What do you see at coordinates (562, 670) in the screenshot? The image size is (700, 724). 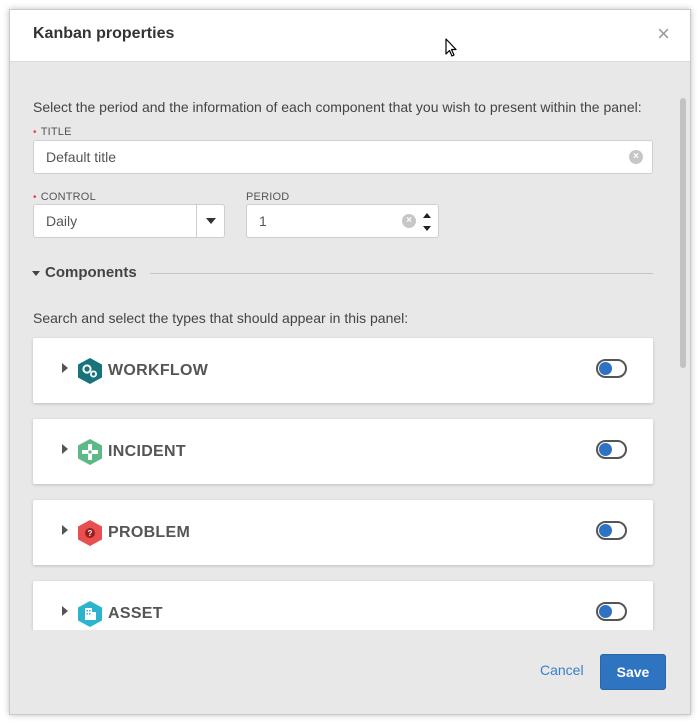 I see `cancel-button: Cancel` at bounding box center [562, 670].